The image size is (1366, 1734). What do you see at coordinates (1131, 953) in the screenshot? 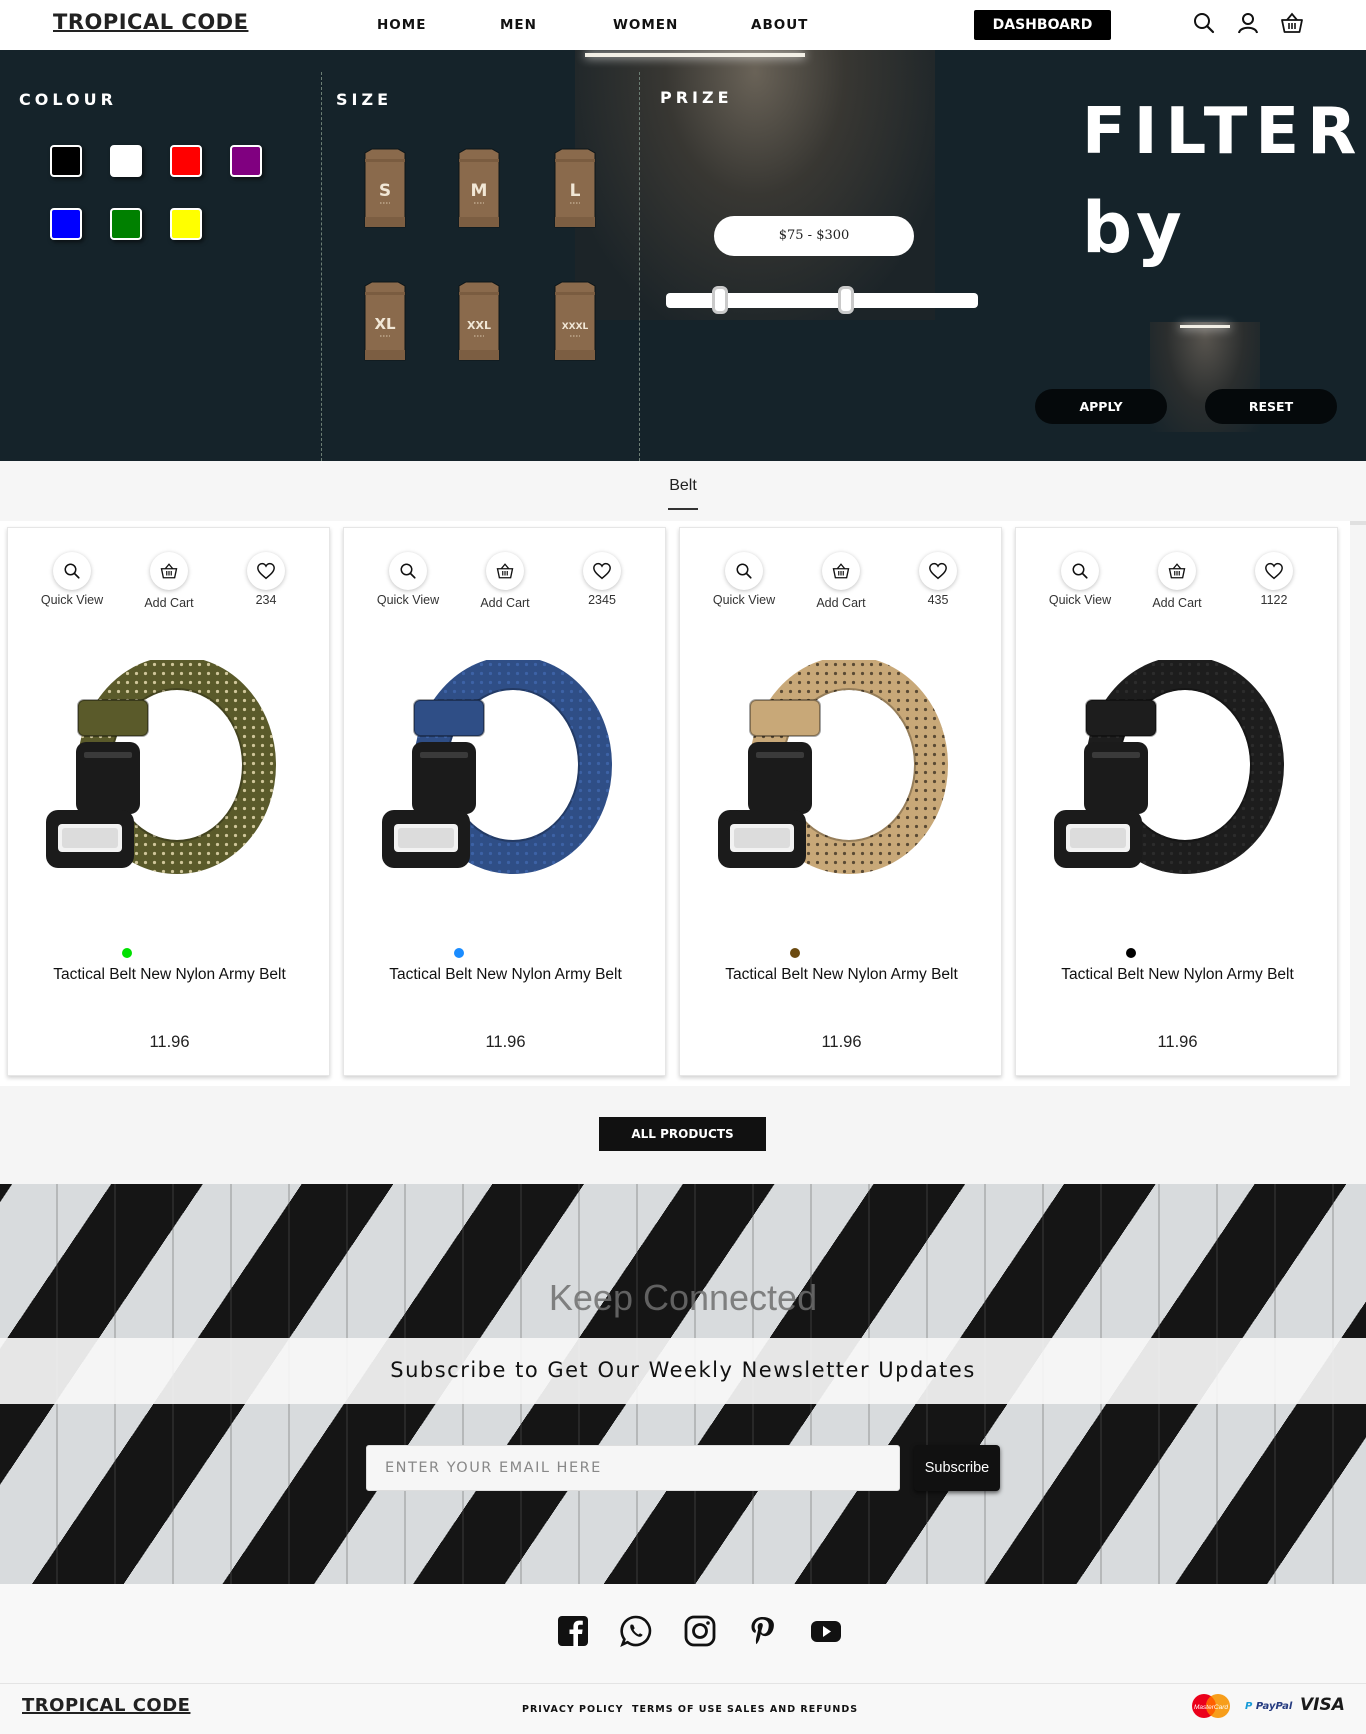
I see `color-indicator-dot` at bounding box center [1131, 953].